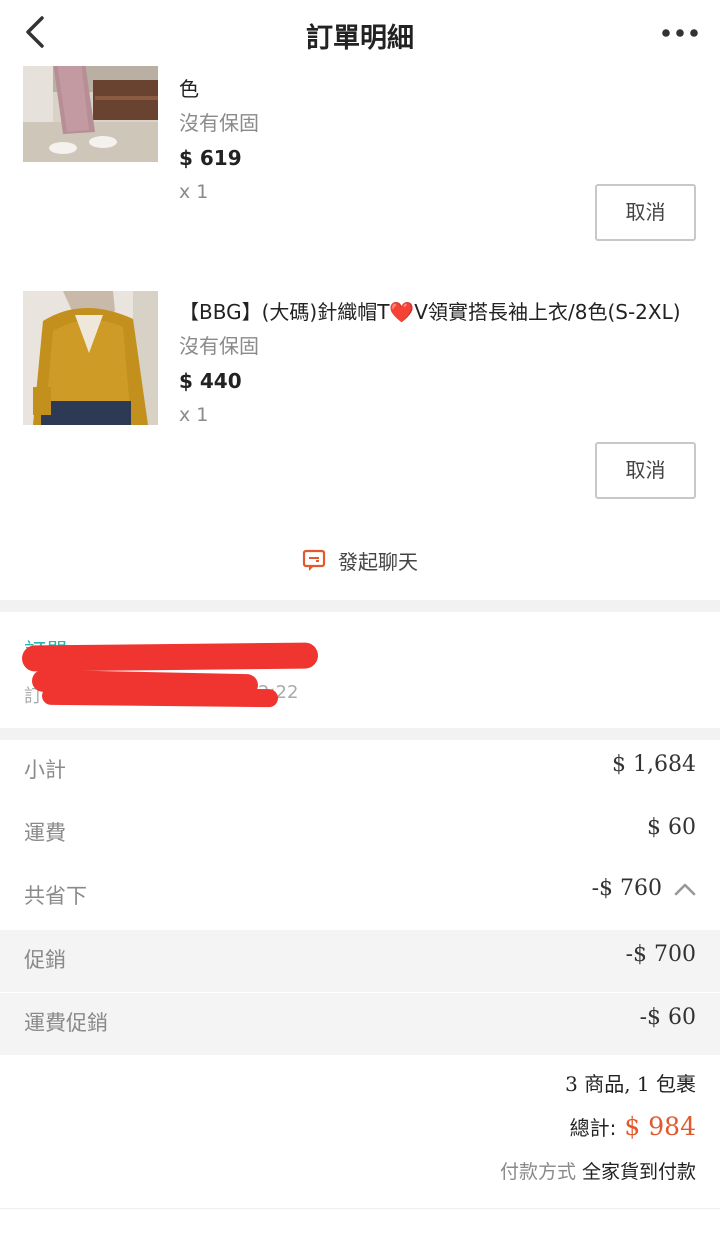 The width and height of the screenshot is (720, 1233). Describe the element at coordinates (210, 381) in the screenshot. I see `product-price: $ 440` at that location.